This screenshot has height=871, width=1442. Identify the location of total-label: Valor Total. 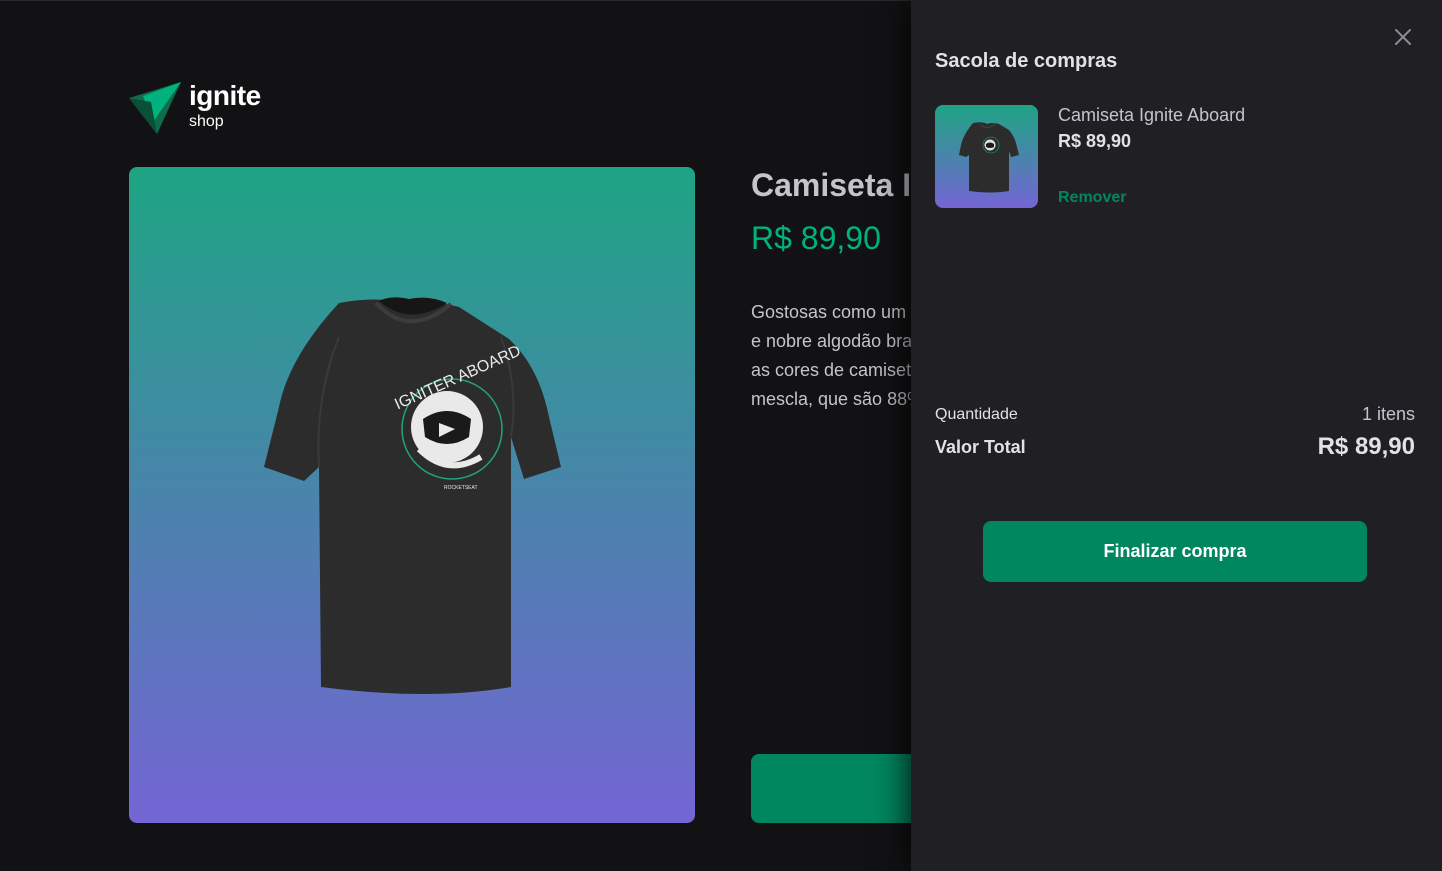
(980, 446).